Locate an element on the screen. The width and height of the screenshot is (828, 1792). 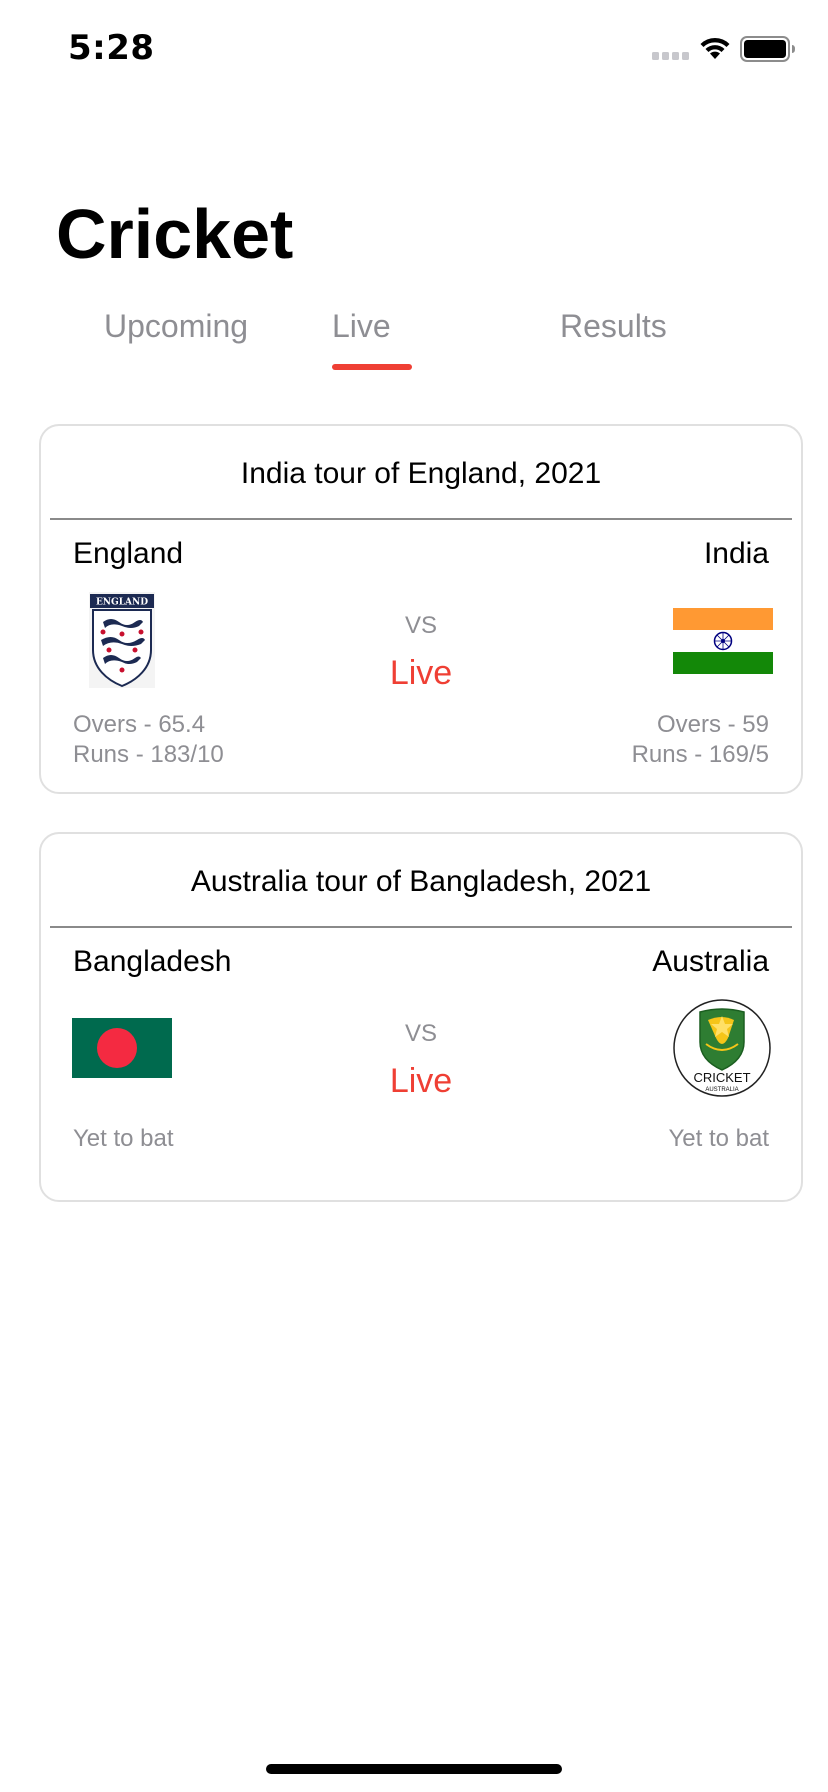
match-title: India tour of England, 2021 is located at coordinates (421, 473).